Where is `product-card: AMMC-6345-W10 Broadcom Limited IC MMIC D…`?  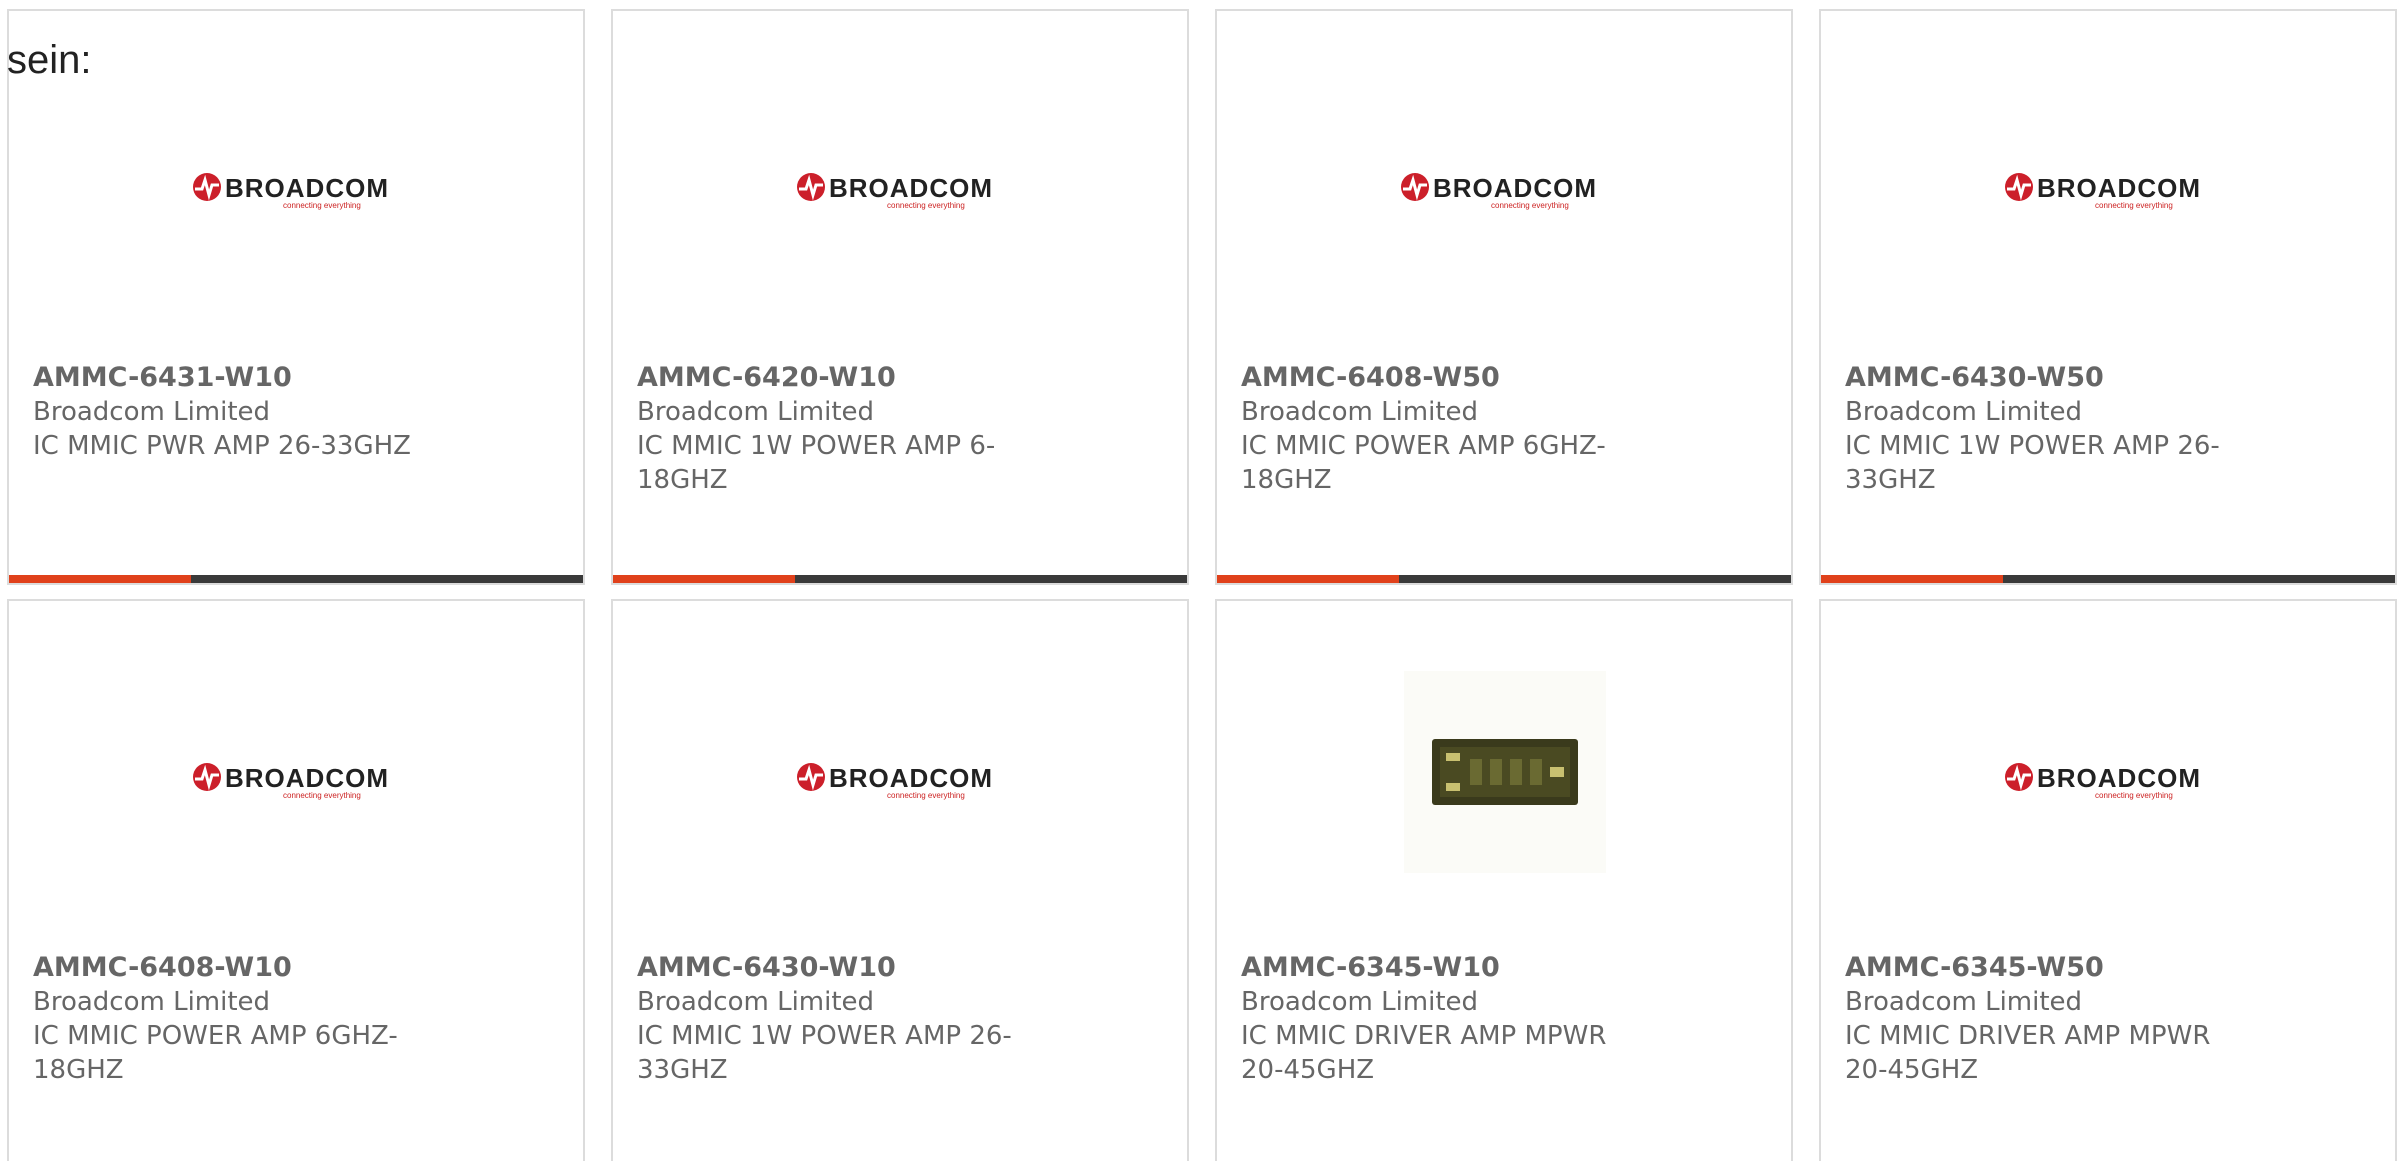 product-card: AMMC-6345-W10 Broadcom Limited IC MMIC D… is located at coordinates (1504, 880).